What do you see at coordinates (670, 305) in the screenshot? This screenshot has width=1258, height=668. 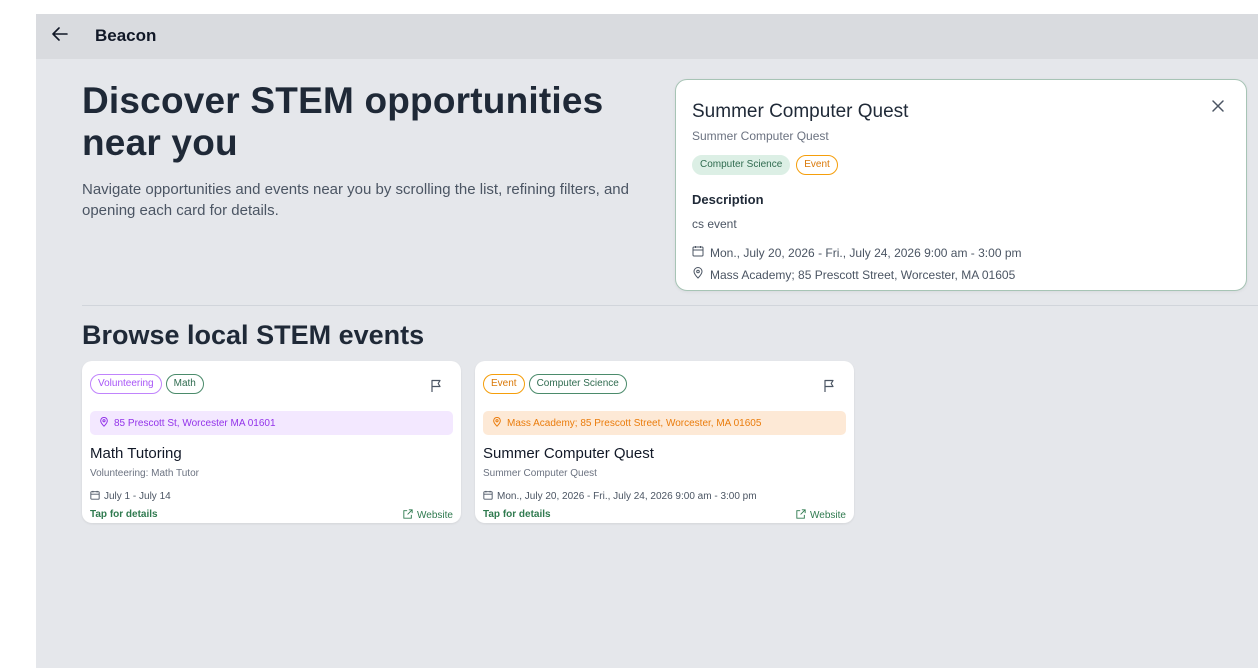 I see `section-divider` at bounding box center [670, 305].